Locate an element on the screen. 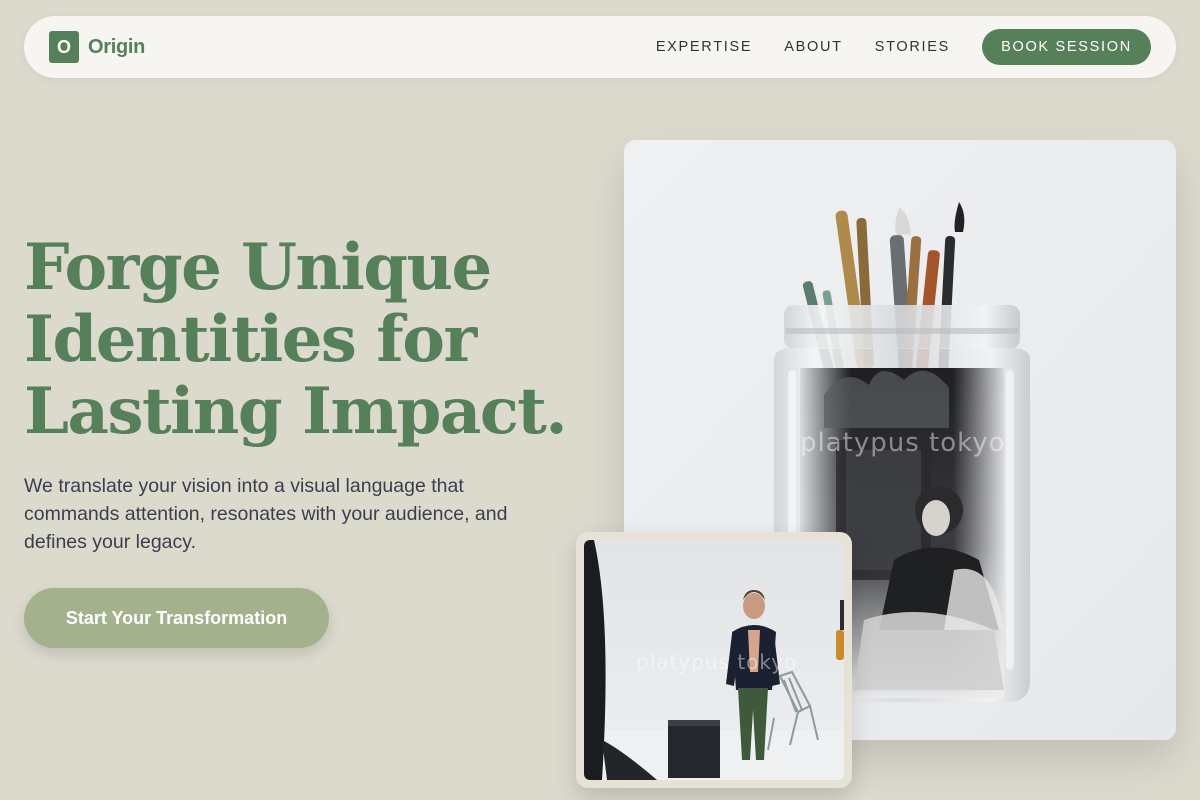  brand-name: Origin is located at coordinates (117, 46).